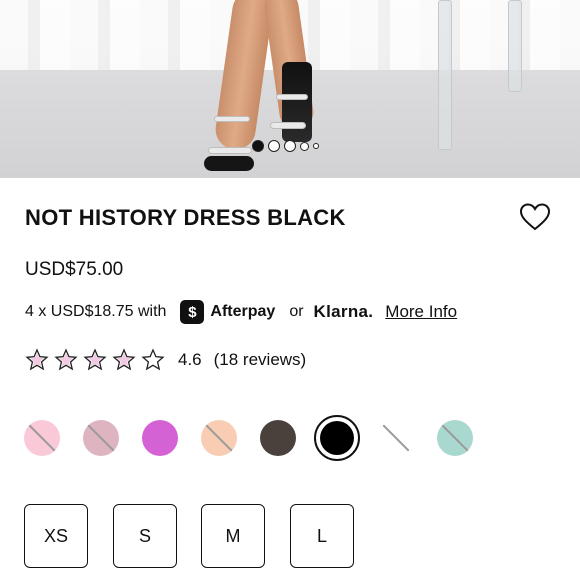 The width and height of the screenshot is (580, 580). What do you see at coordinates (455, 438) in the screenshot?
I see `color-swatch-mint` at bounding box center [455, 438].